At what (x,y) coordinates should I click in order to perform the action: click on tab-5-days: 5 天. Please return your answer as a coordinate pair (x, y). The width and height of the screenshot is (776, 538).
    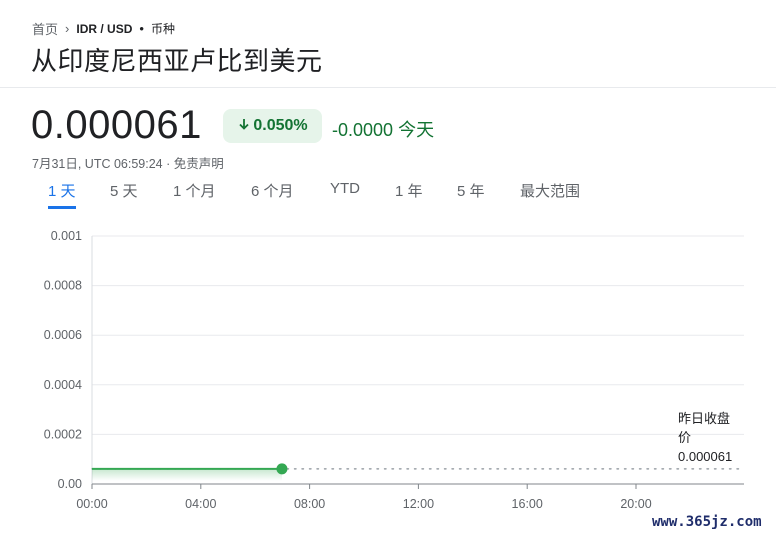
    Looking at the image, I should click on (124, 193).